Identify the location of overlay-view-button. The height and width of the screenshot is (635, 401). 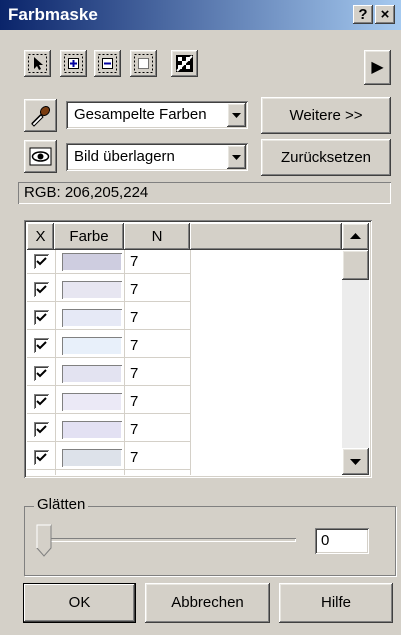
(40, 156).